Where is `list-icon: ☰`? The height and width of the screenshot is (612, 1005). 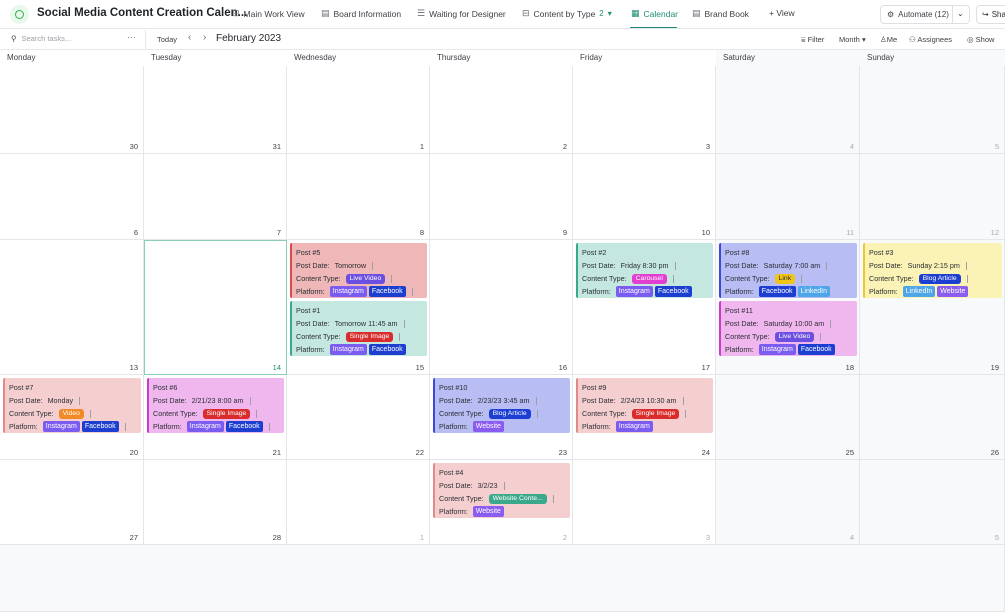
list-icon: ☰ is located at coordinates (421, 13).